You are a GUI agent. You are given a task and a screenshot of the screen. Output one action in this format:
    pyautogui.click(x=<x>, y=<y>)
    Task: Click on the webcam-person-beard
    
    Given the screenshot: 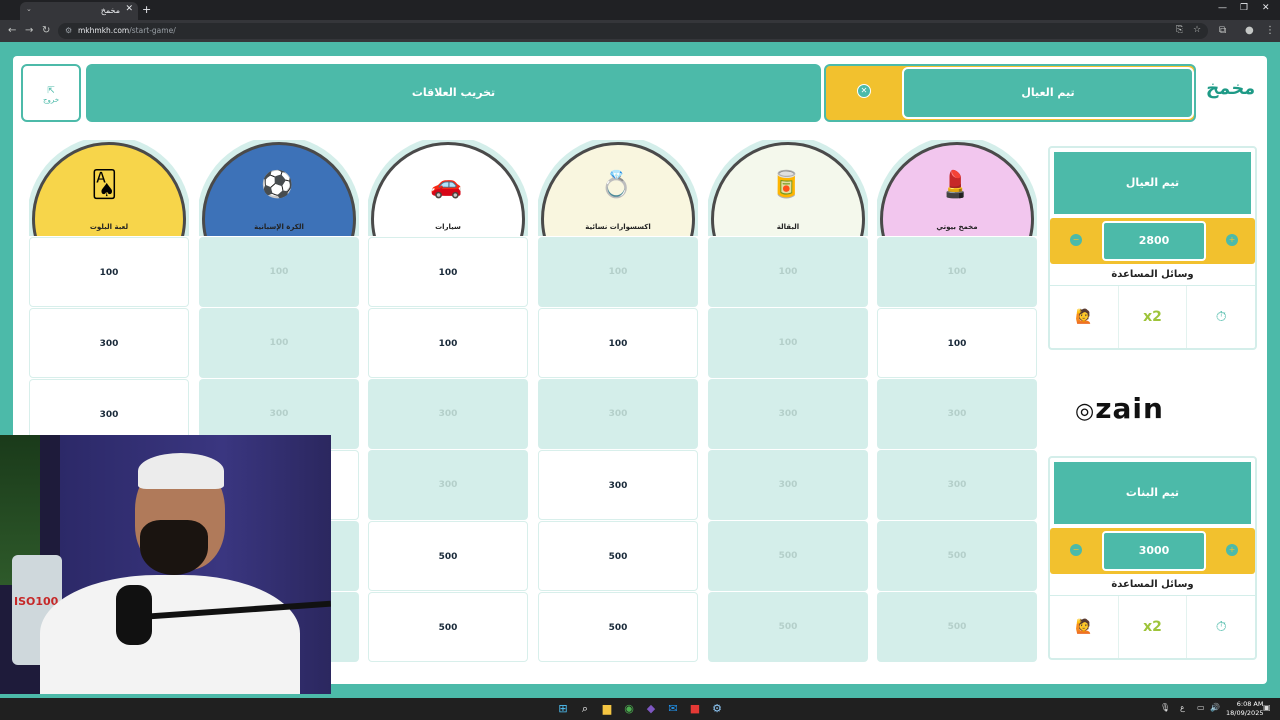 What is the action you would take?
    pyautogui.click(x=174, y=547)
    